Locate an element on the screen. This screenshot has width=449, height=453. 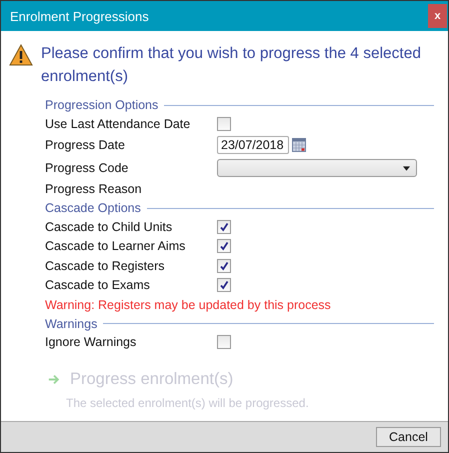
date-field: 23/07/2018 is located at coordinates (253, 145).